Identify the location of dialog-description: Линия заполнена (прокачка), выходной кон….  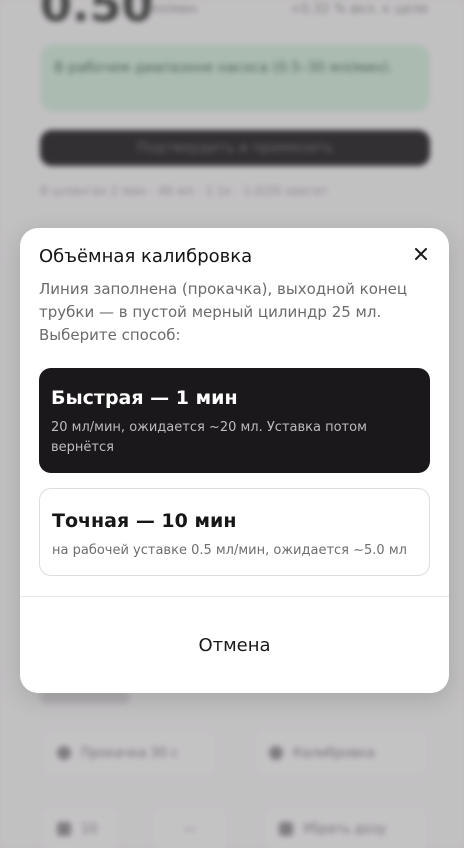
(223, 312).